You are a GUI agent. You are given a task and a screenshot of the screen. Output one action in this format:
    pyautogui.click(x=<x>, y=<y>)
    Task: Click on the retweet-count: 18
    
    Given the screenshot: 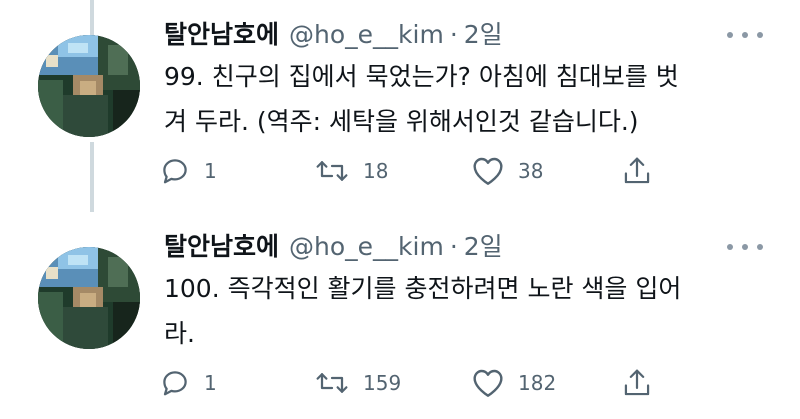 What is the action you would take?
    pyautogui.click(x=376, y=171)
    